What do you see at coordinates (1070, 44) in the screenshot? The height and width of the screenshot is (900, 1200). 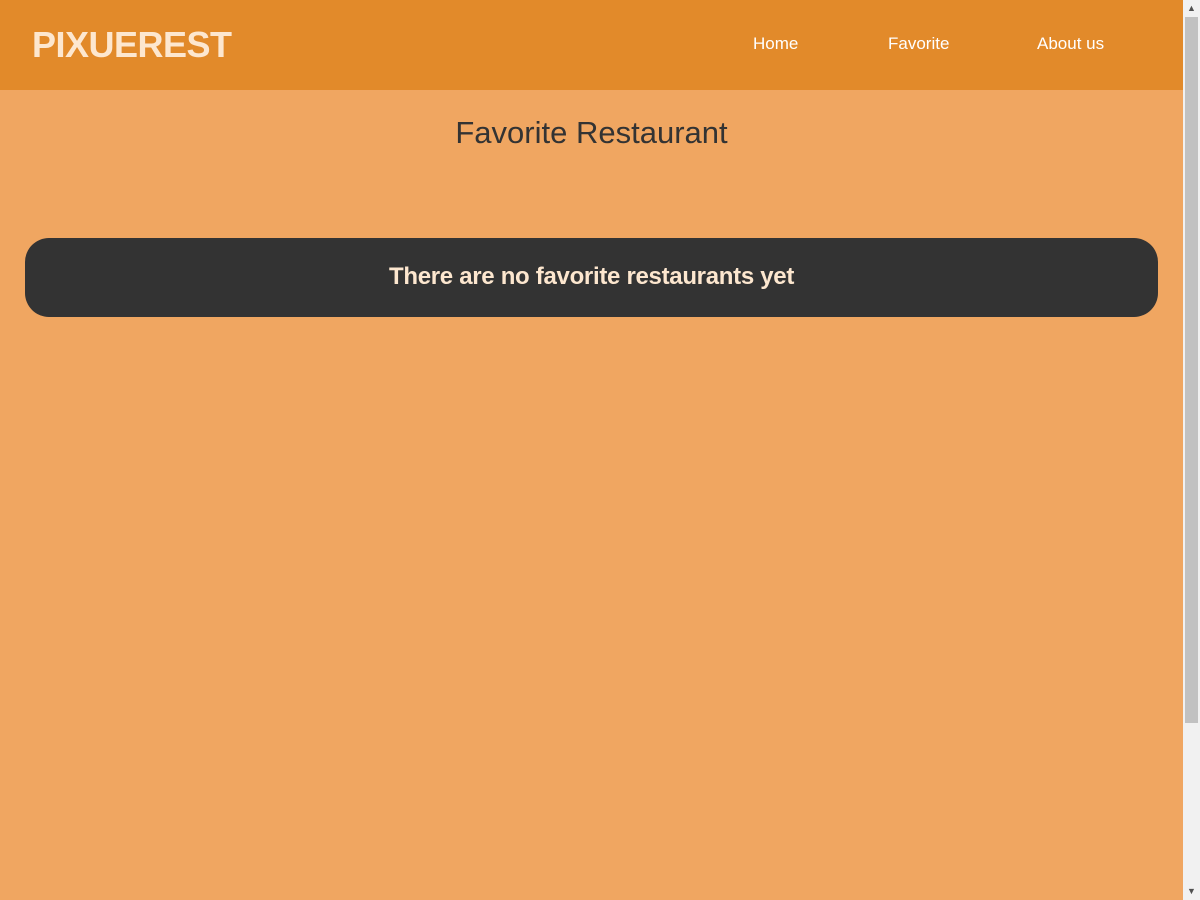 I see `nav-about-link: About us` at bounding box center [1070, 44].